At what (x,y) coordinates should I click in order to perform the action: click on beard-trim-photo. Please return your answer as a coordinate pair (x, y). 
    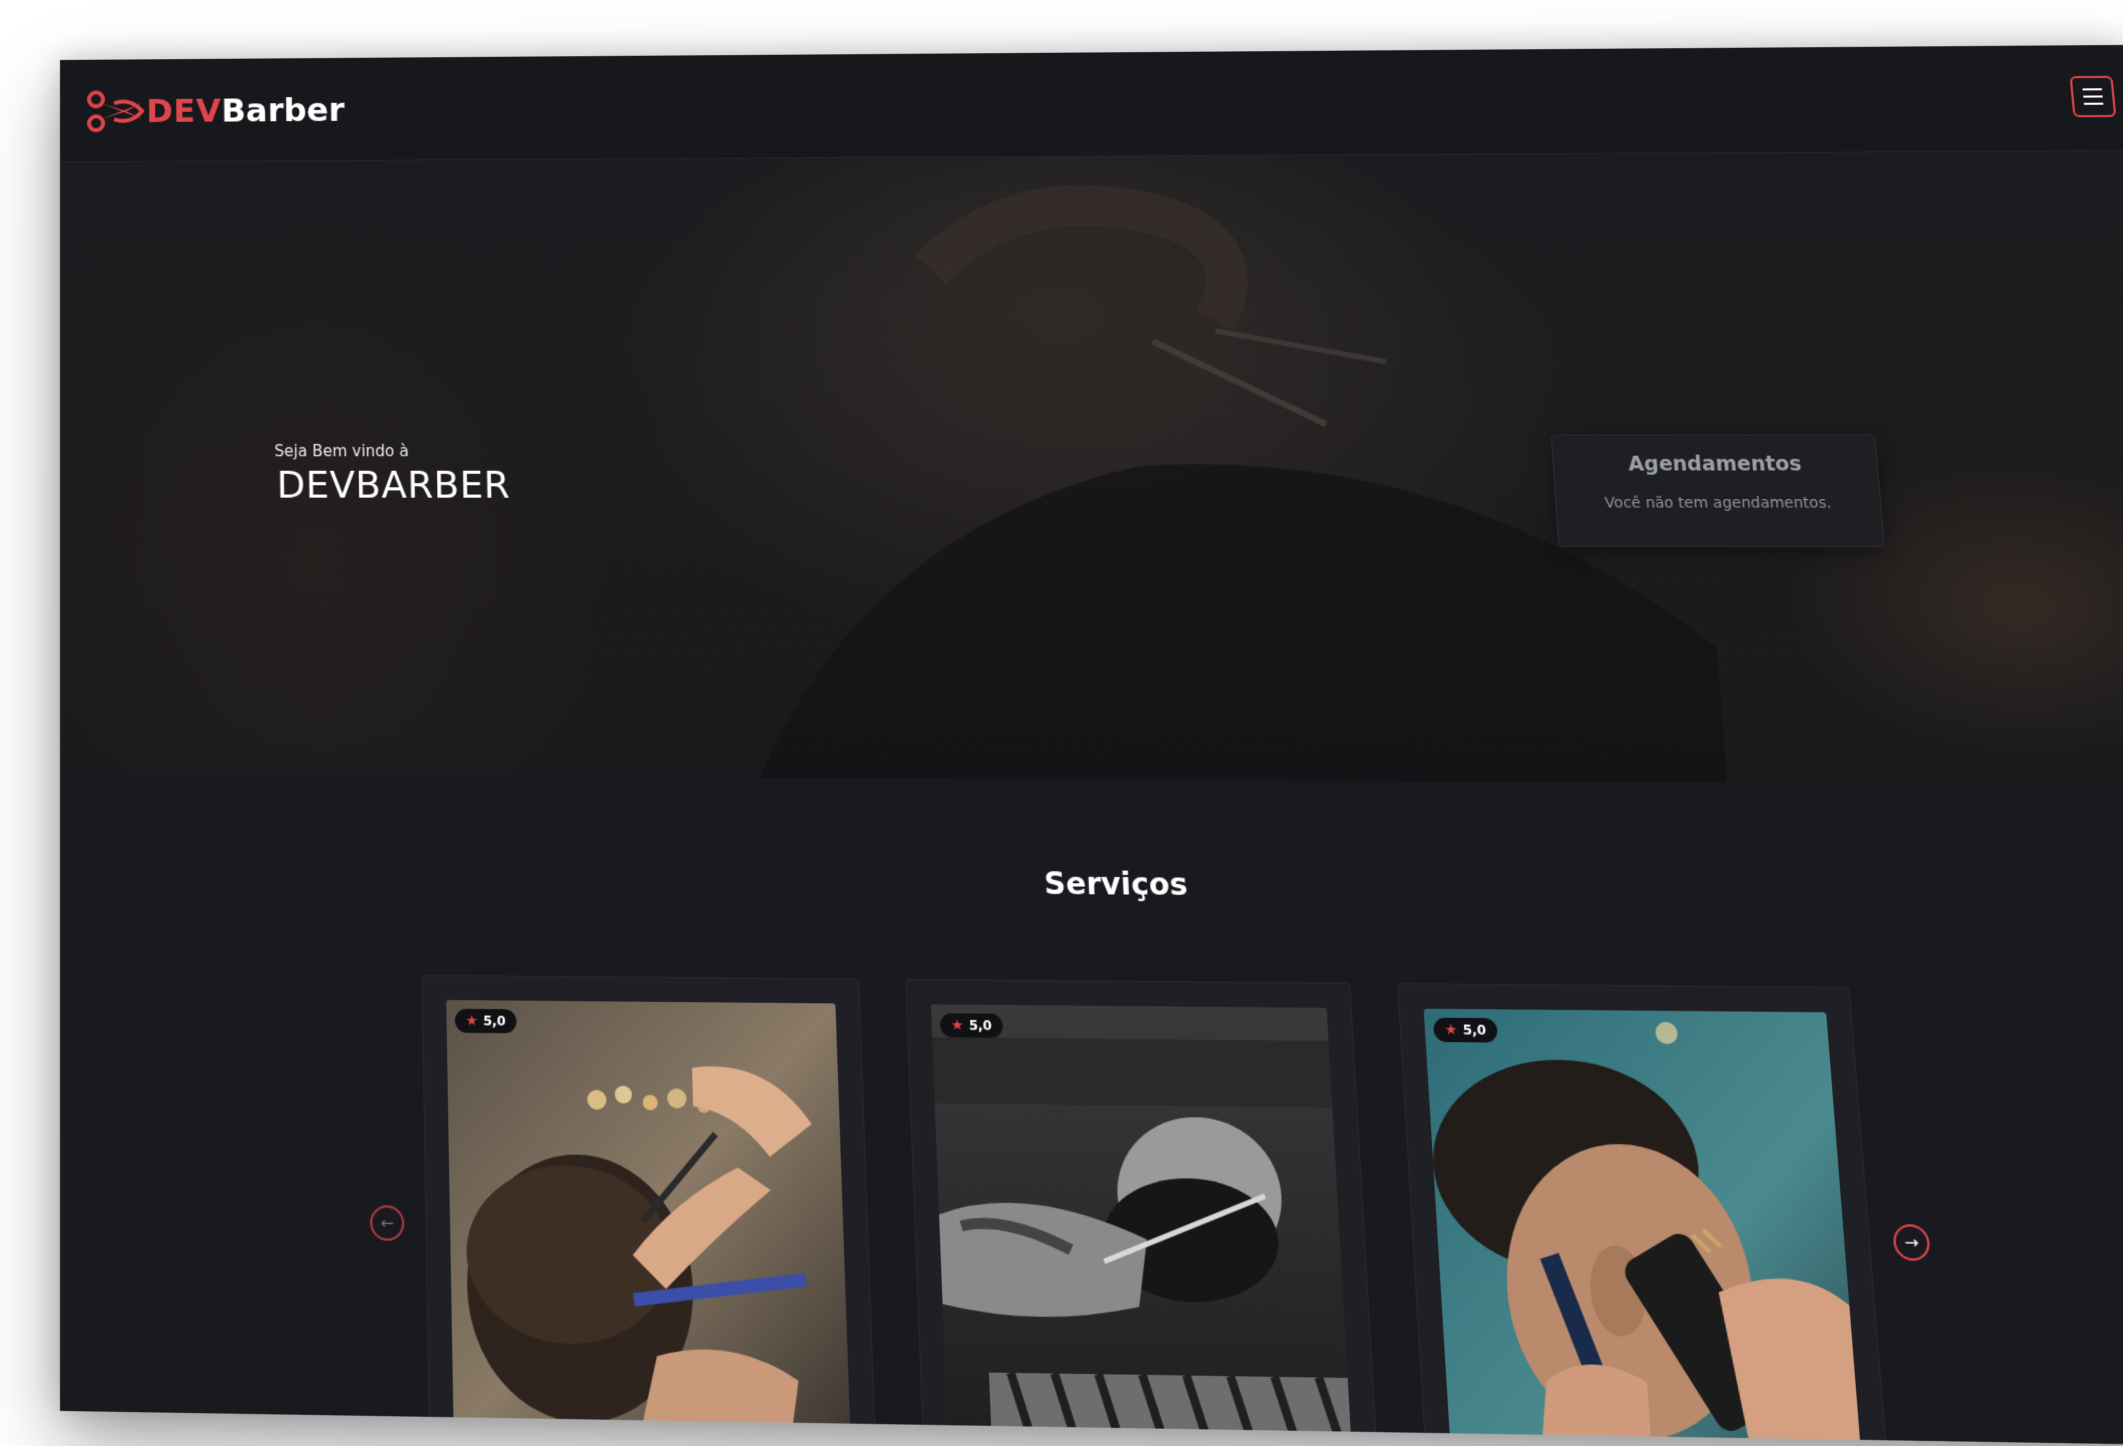
    Looking at the image, I should click on (1141, 1225).